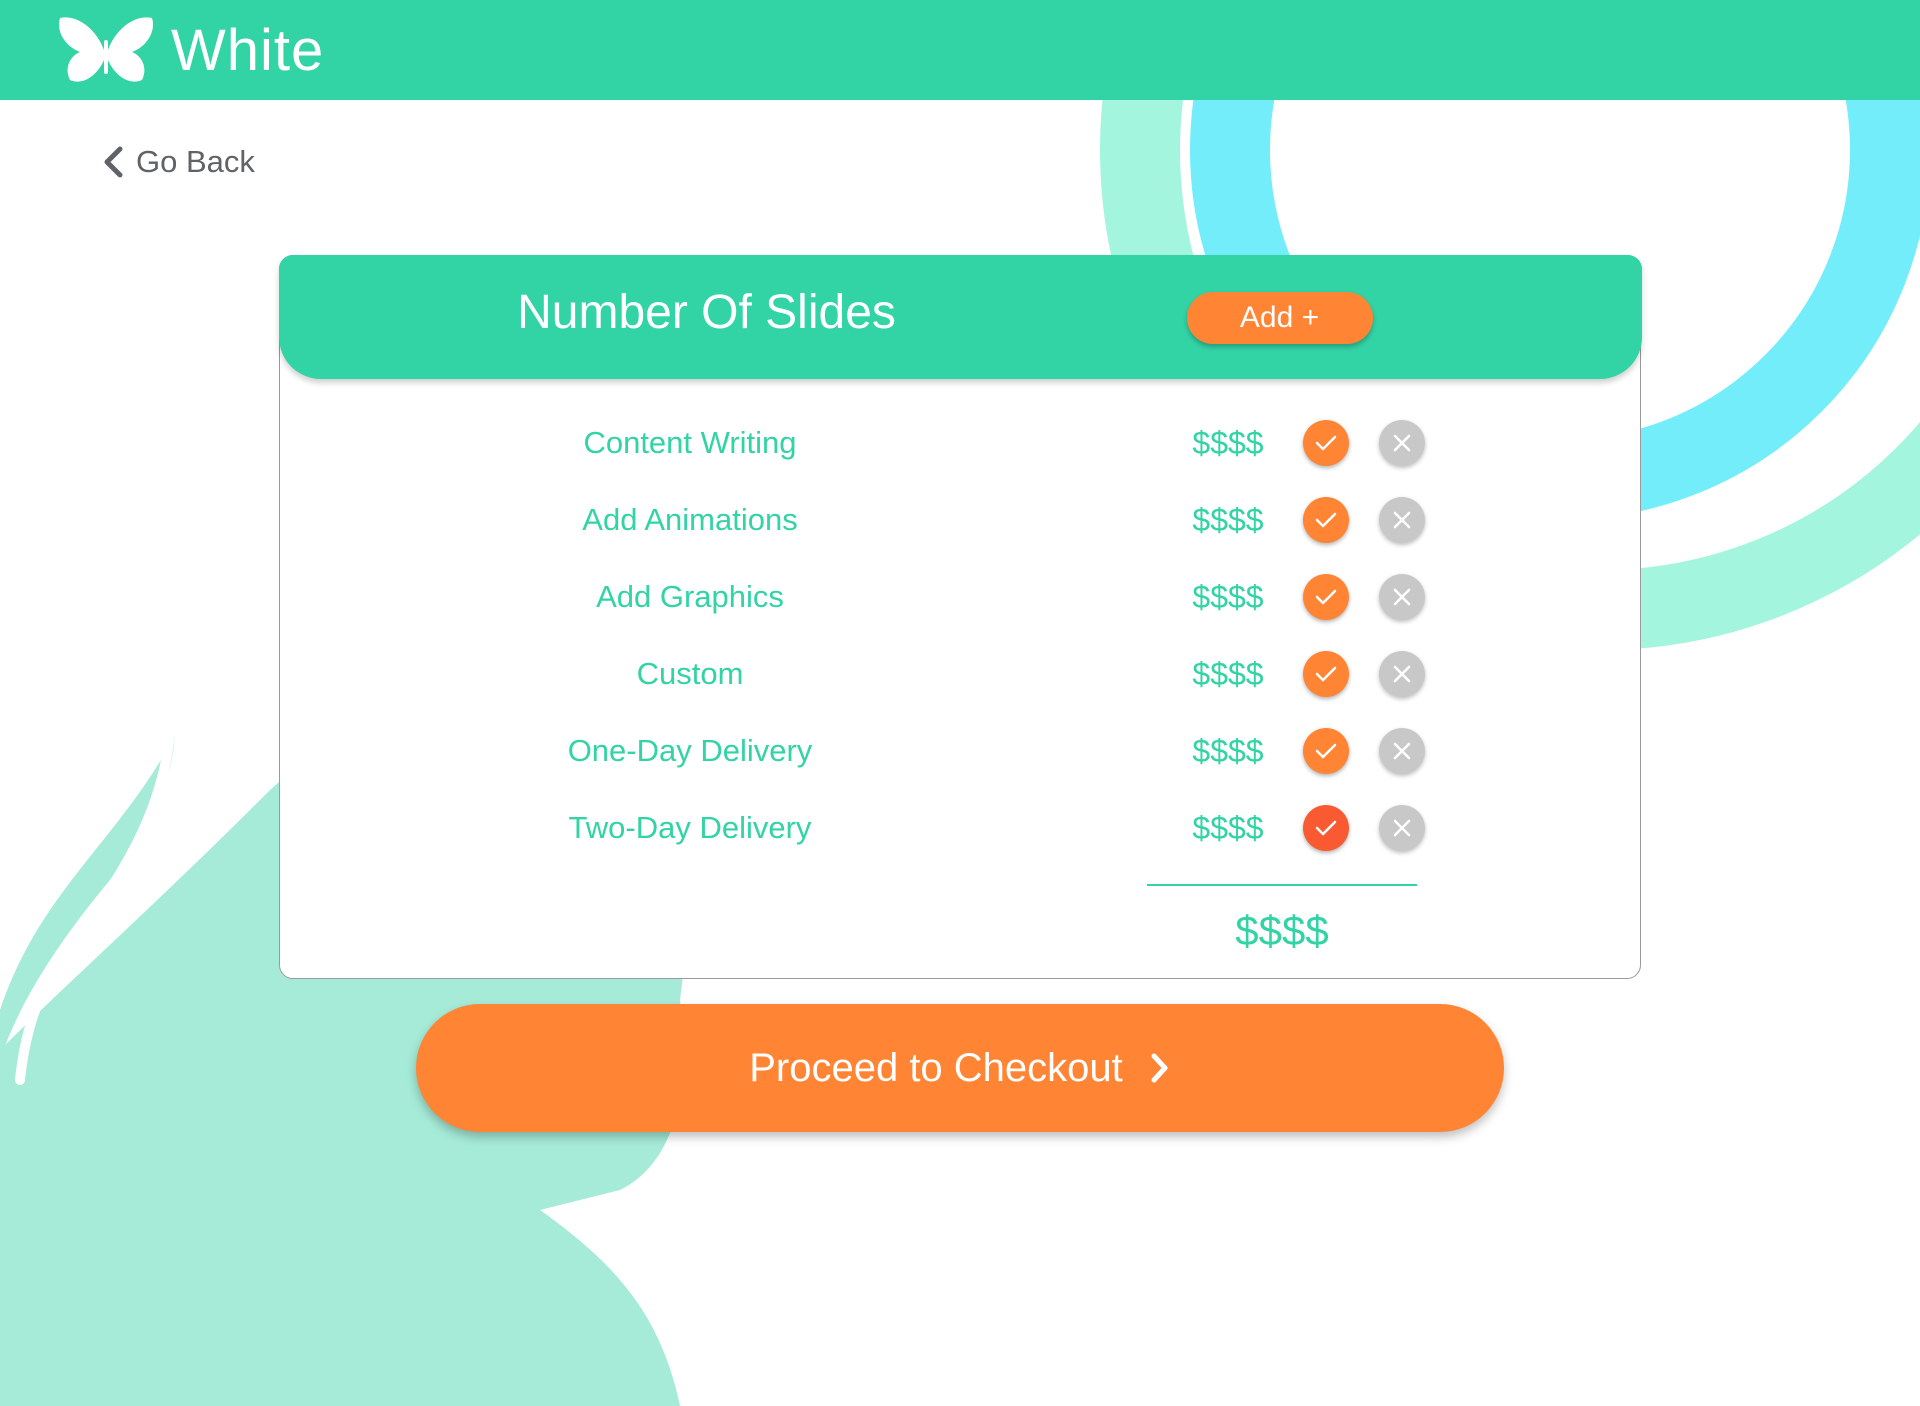 Image resolution: width=1920 pixels, height=1406 pixels. Describe the element at coordinates (960, 443) in the screenshot. I see `option-row-content-writing: Content Writing $$$$` at that location.